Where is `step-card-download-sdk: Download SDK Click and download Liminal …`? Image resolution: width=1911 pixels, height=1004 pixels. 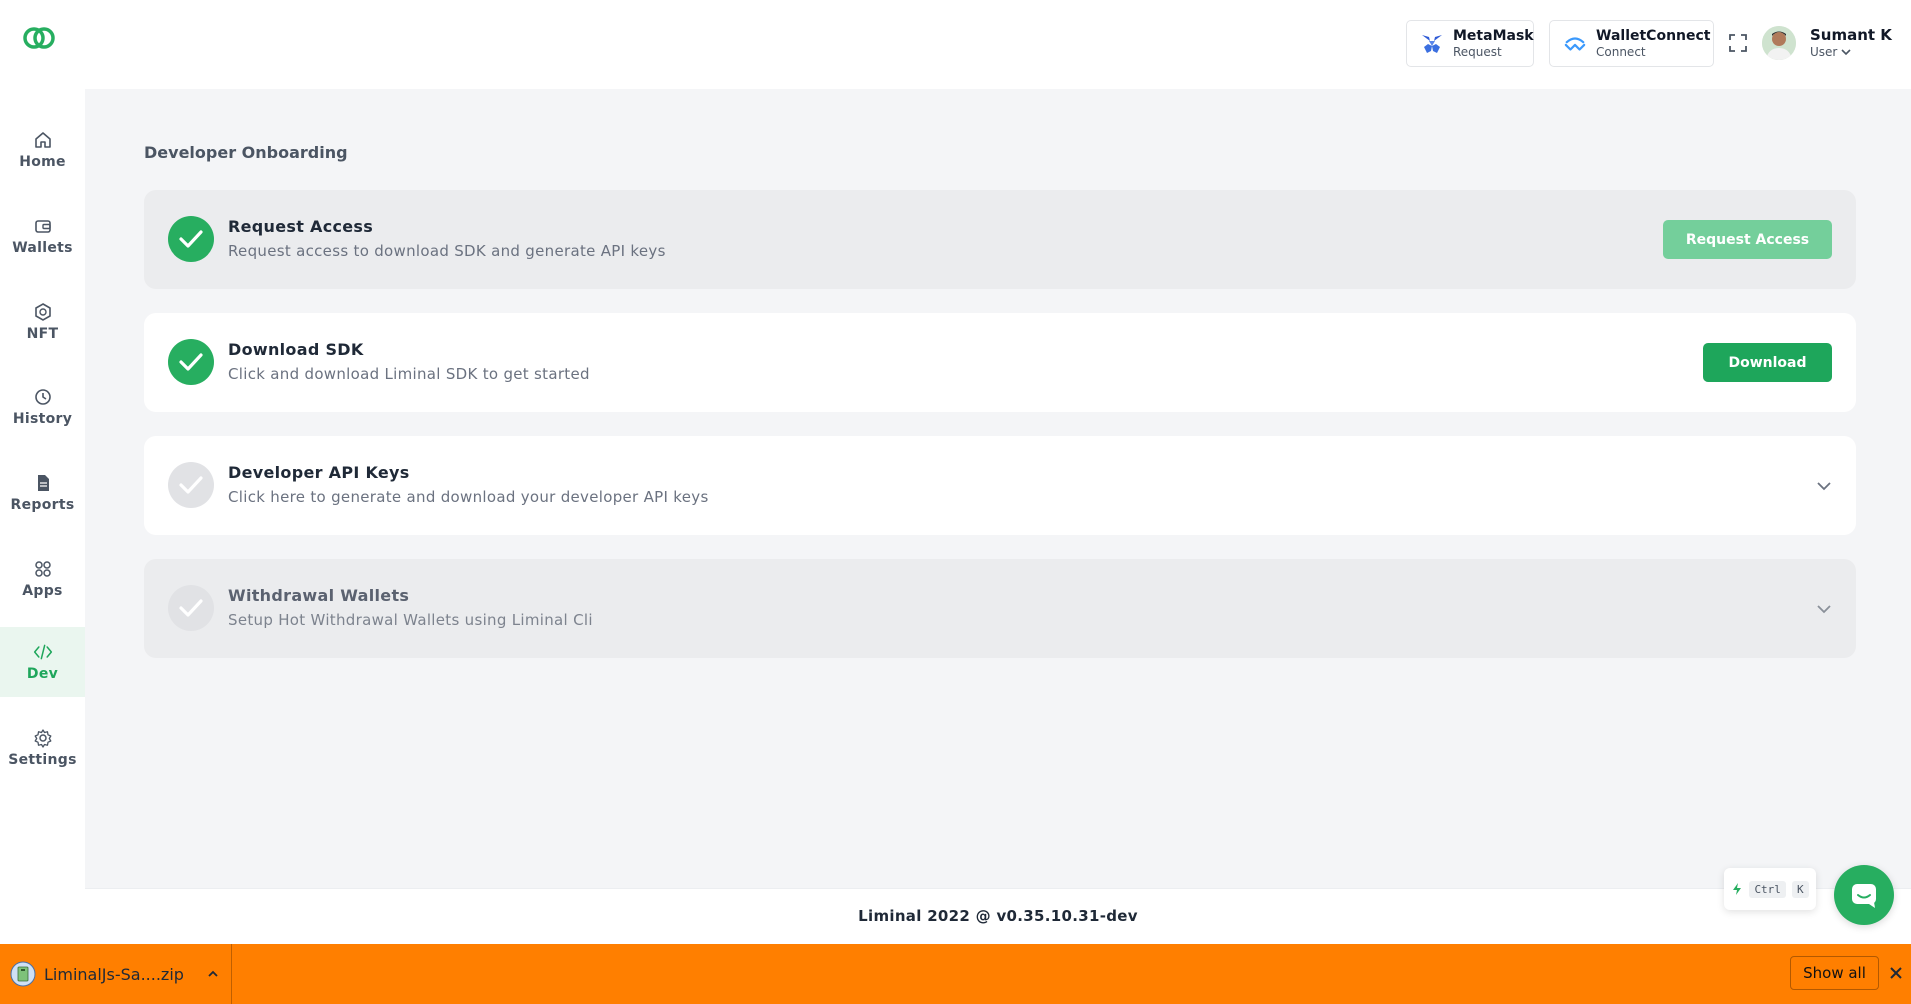 step-card-download-sdk: Download SDK Click and download Liminal … is located at coordinates (1000, 362).